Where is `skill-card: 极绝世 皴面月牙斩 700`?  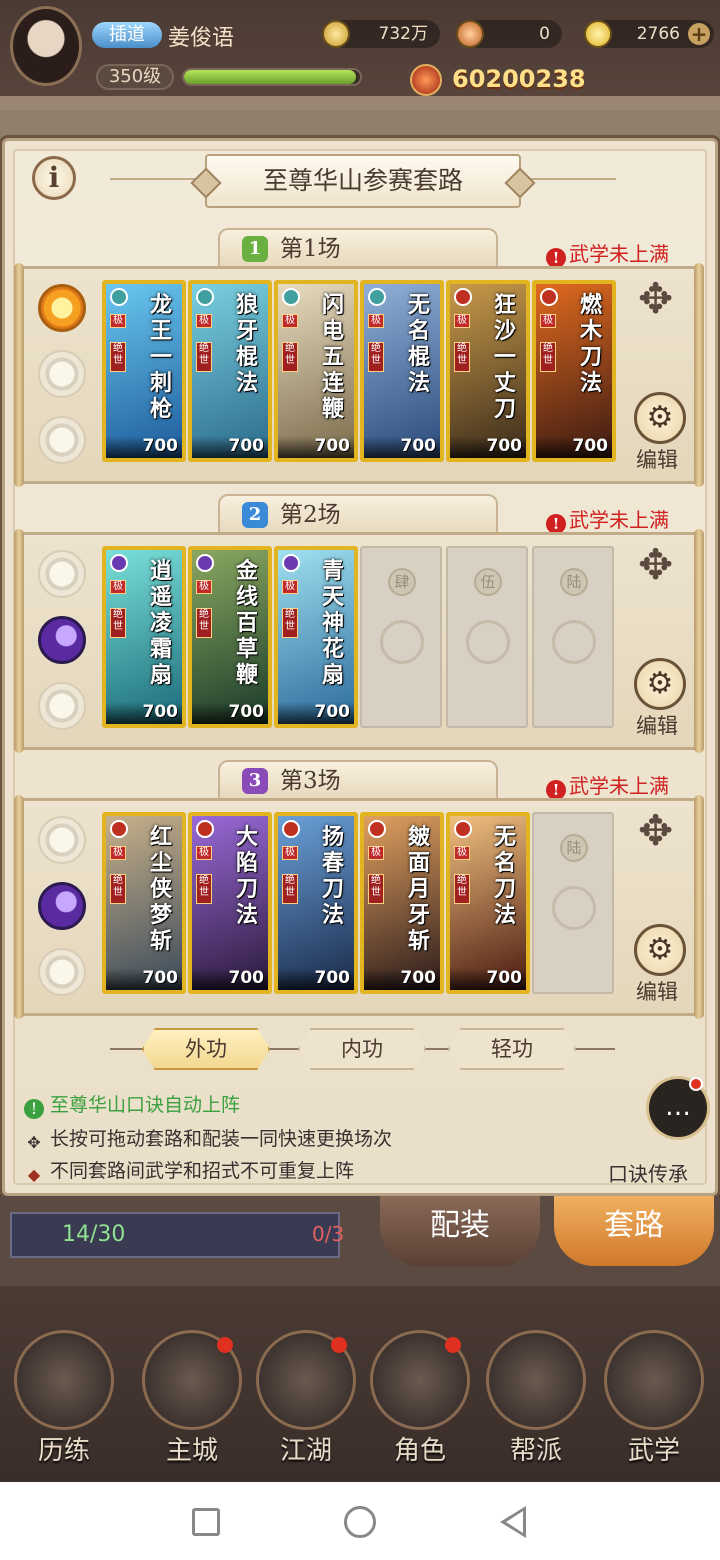 skill-card: 极绝世 皴面月牙斩 700 is located at coordinates (402, 903).